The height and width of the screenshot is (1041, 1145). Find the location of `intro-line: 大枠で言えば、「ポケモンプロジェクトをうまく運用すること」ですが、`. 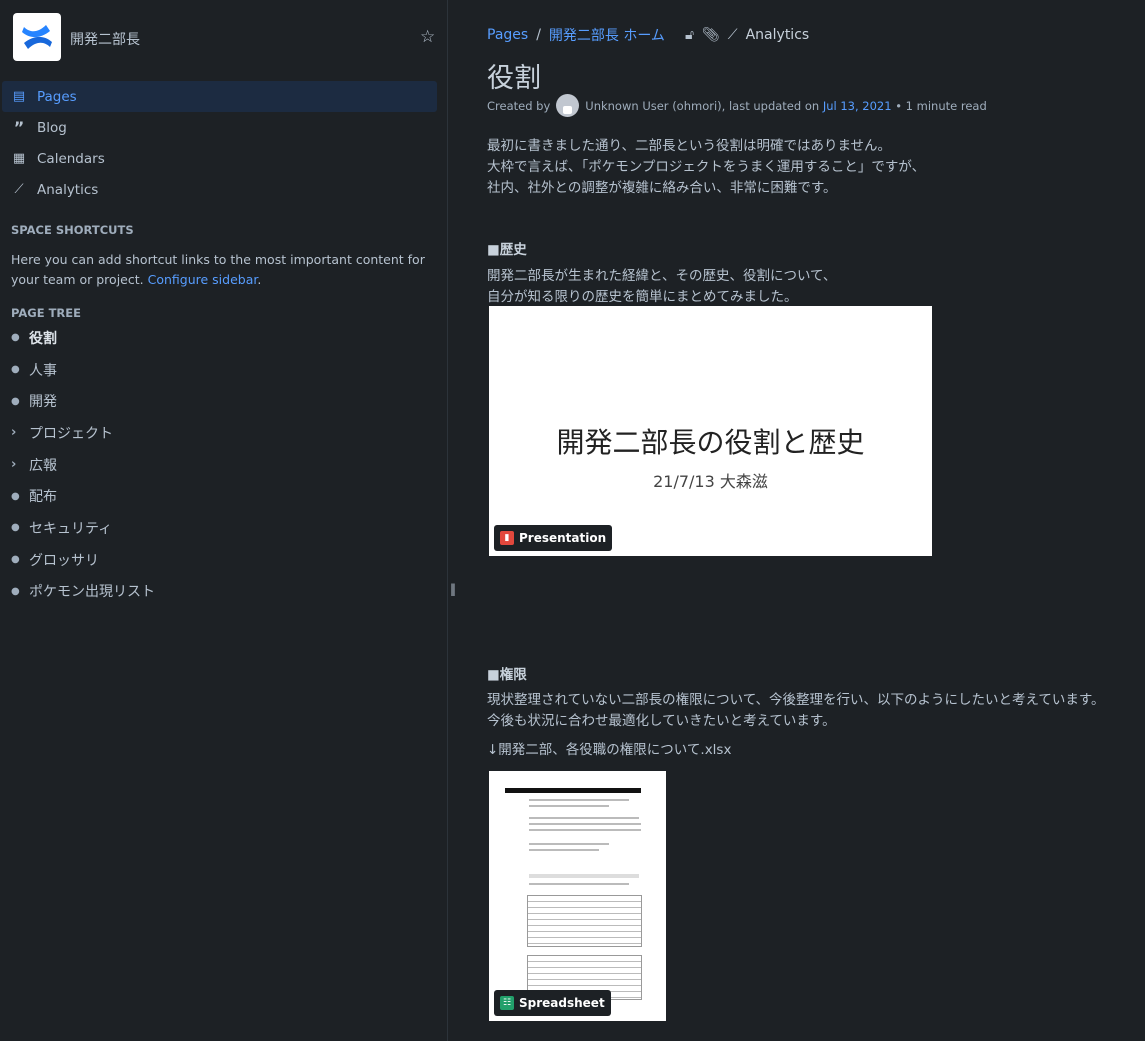

intro-line: 大枠で言えば、「ポケモンプロジェクトをうまく運用すること」ですが、 is located at coordinates (706, 167).